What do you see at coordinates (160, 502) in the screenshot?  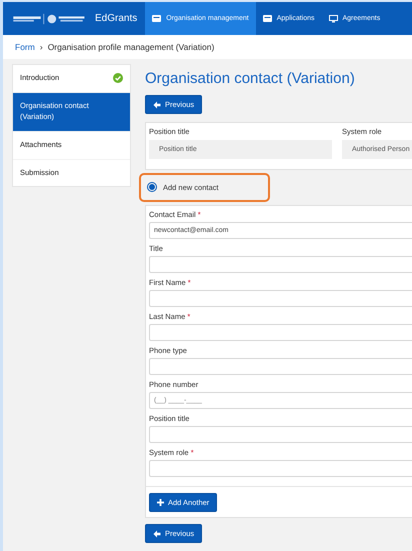 I see `plus-icon` at bounding box center [160, 502].